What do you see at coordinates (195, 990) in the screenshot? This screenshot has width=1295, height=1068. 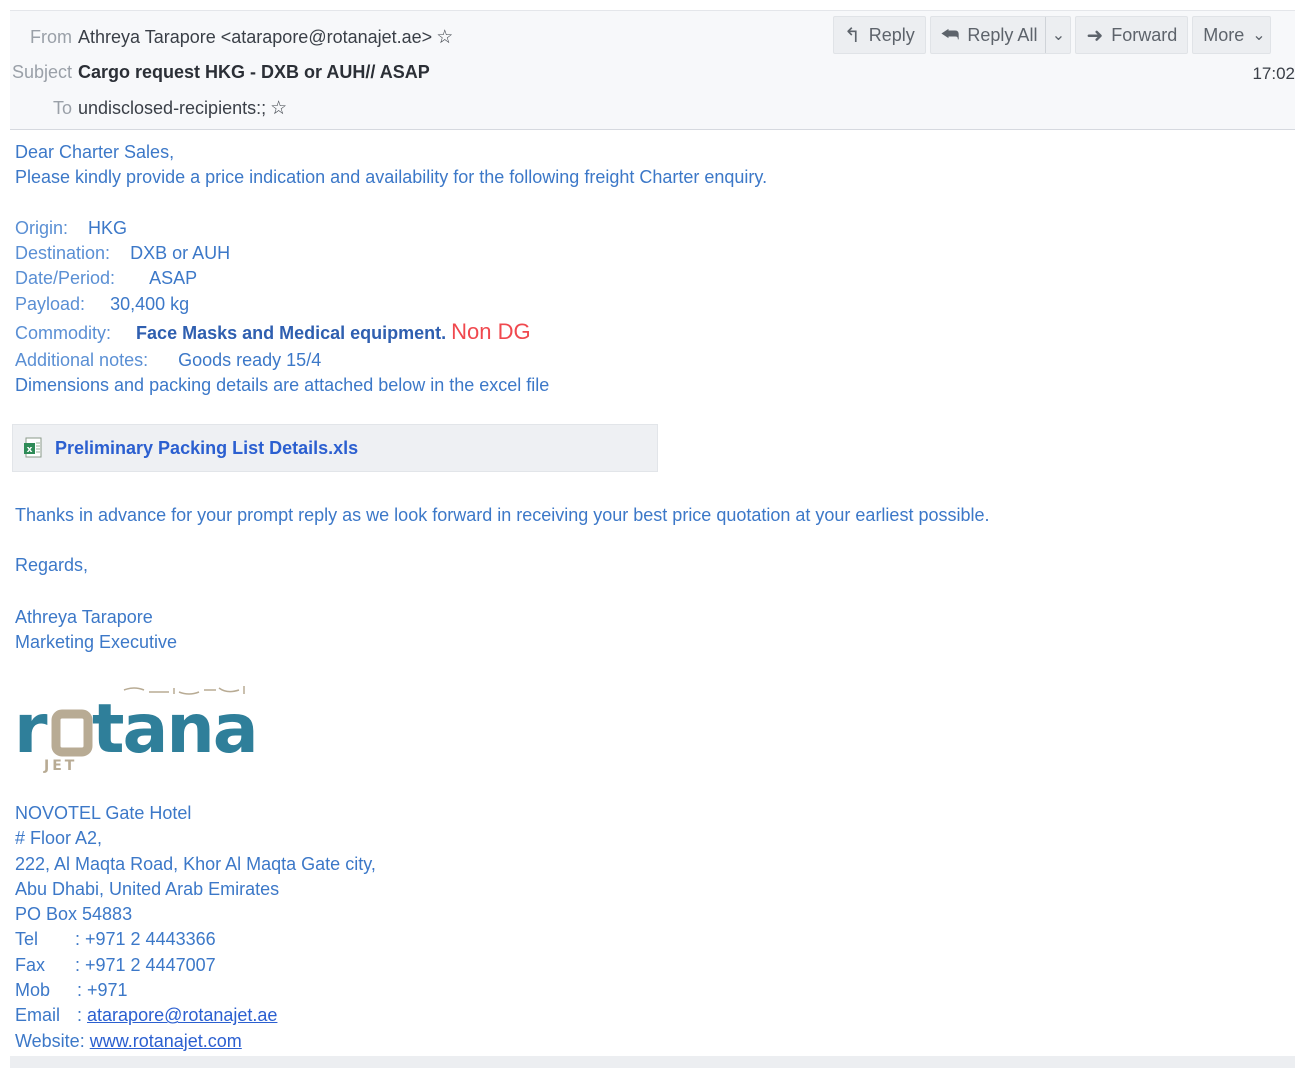 I see `mob-line: Mob : +971` at bounding box center [195, 990].